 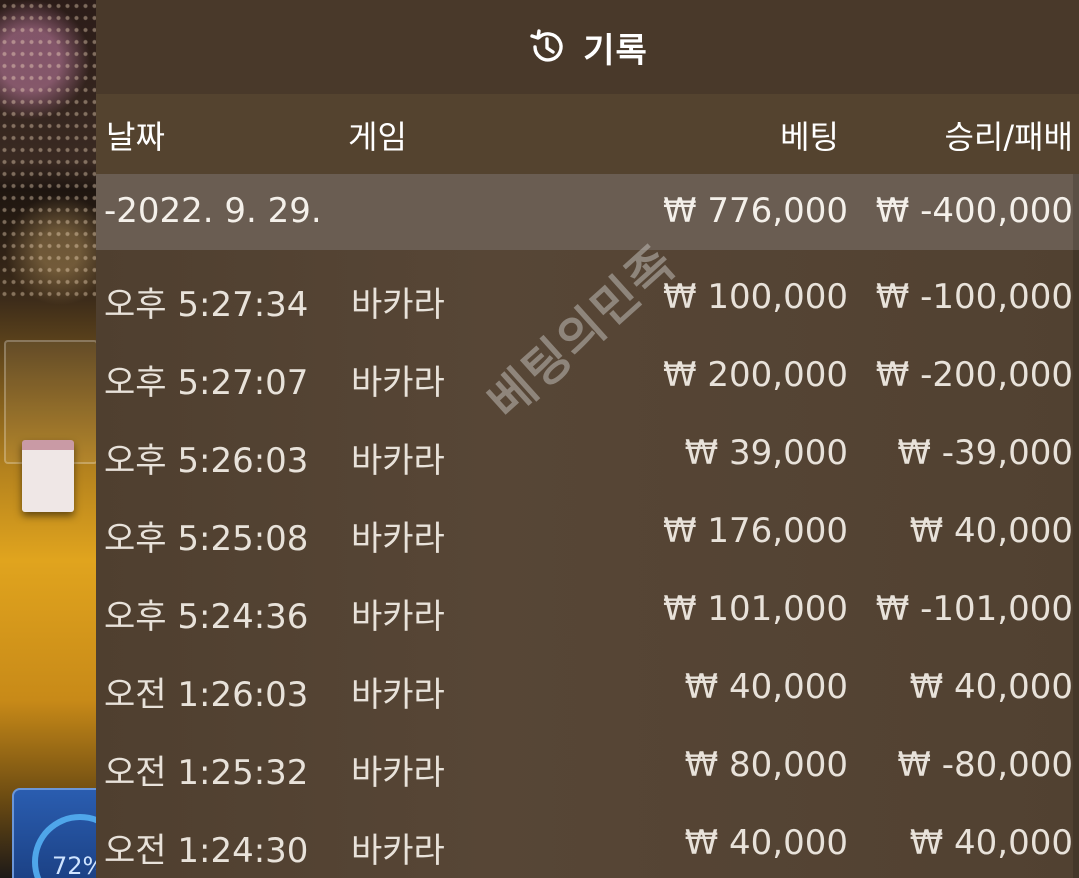 I want to click on table-row: 오전 1:26:03 바카라 ₩ 40,000 ₩ 40,000, so click(x=587, y=687).